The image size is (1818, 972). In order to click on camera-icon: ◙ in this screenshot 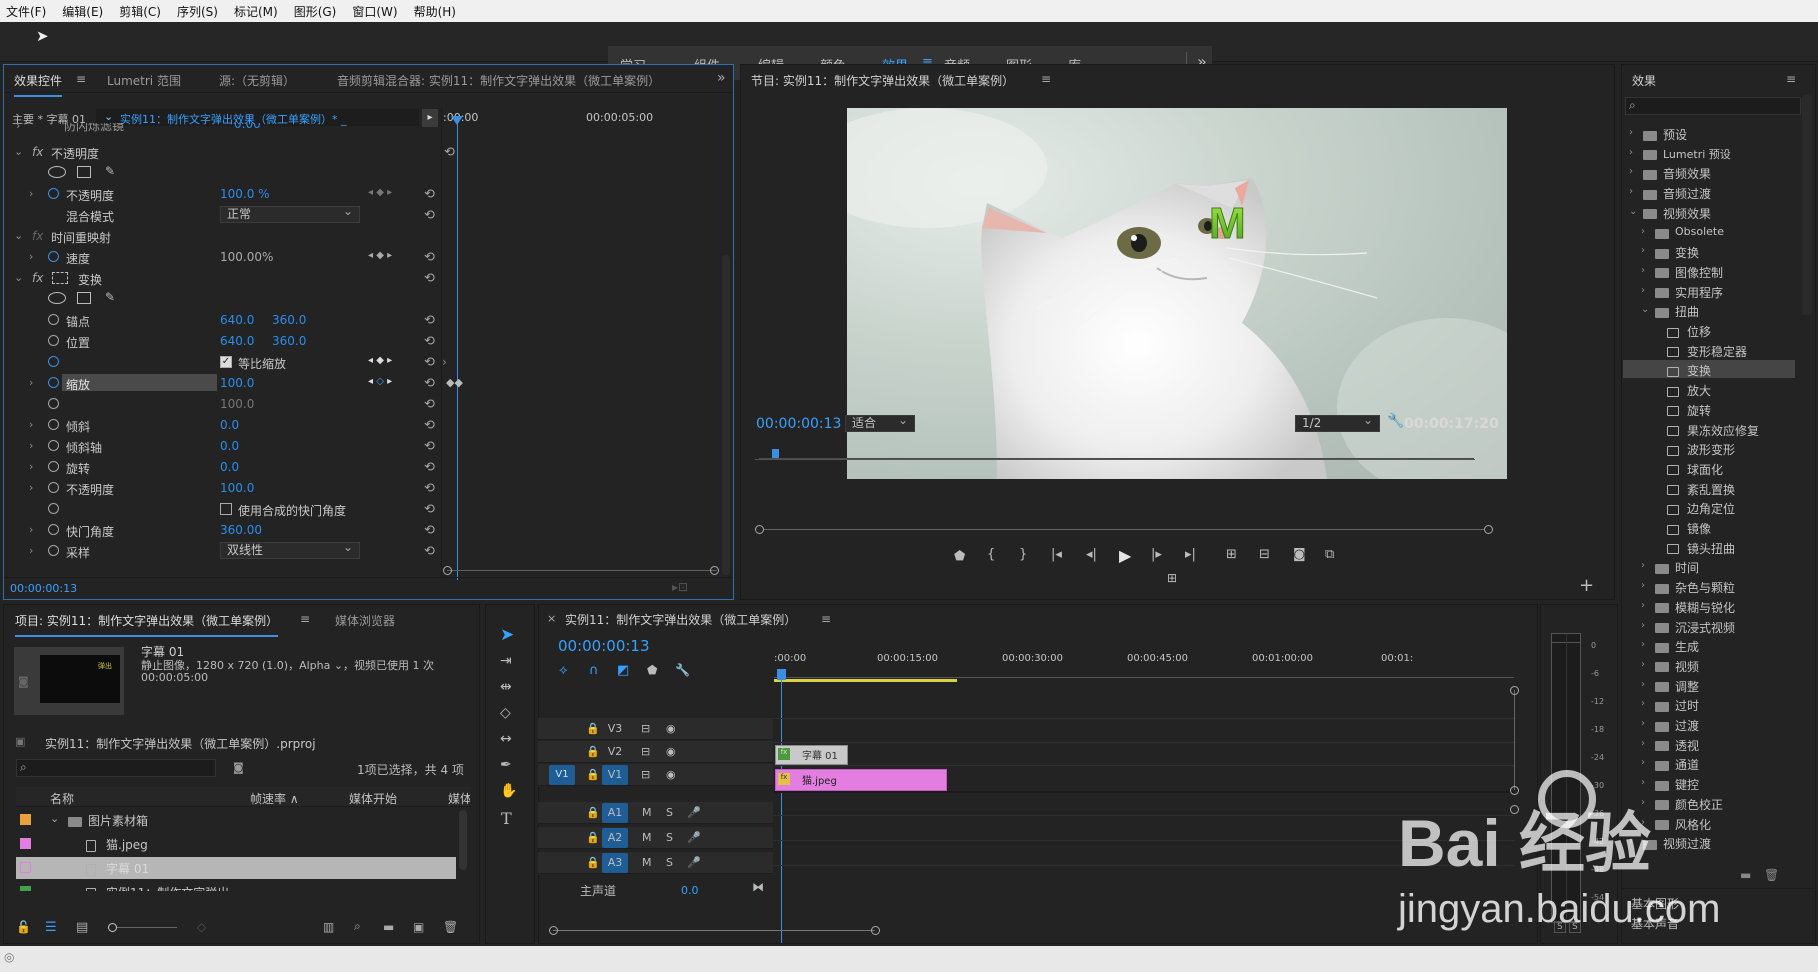, I will do `click(23, 681)`.